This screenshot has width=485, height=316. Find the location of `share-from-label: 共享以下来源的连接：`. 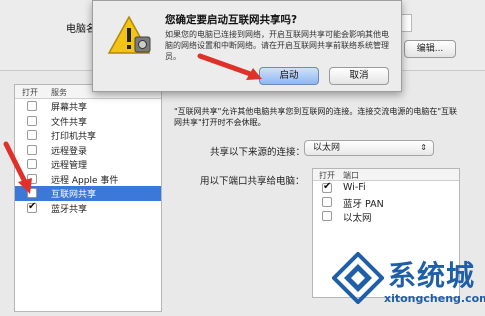

share-from-label: 共享以下来源的连接： is located at coordinates (258, 152).